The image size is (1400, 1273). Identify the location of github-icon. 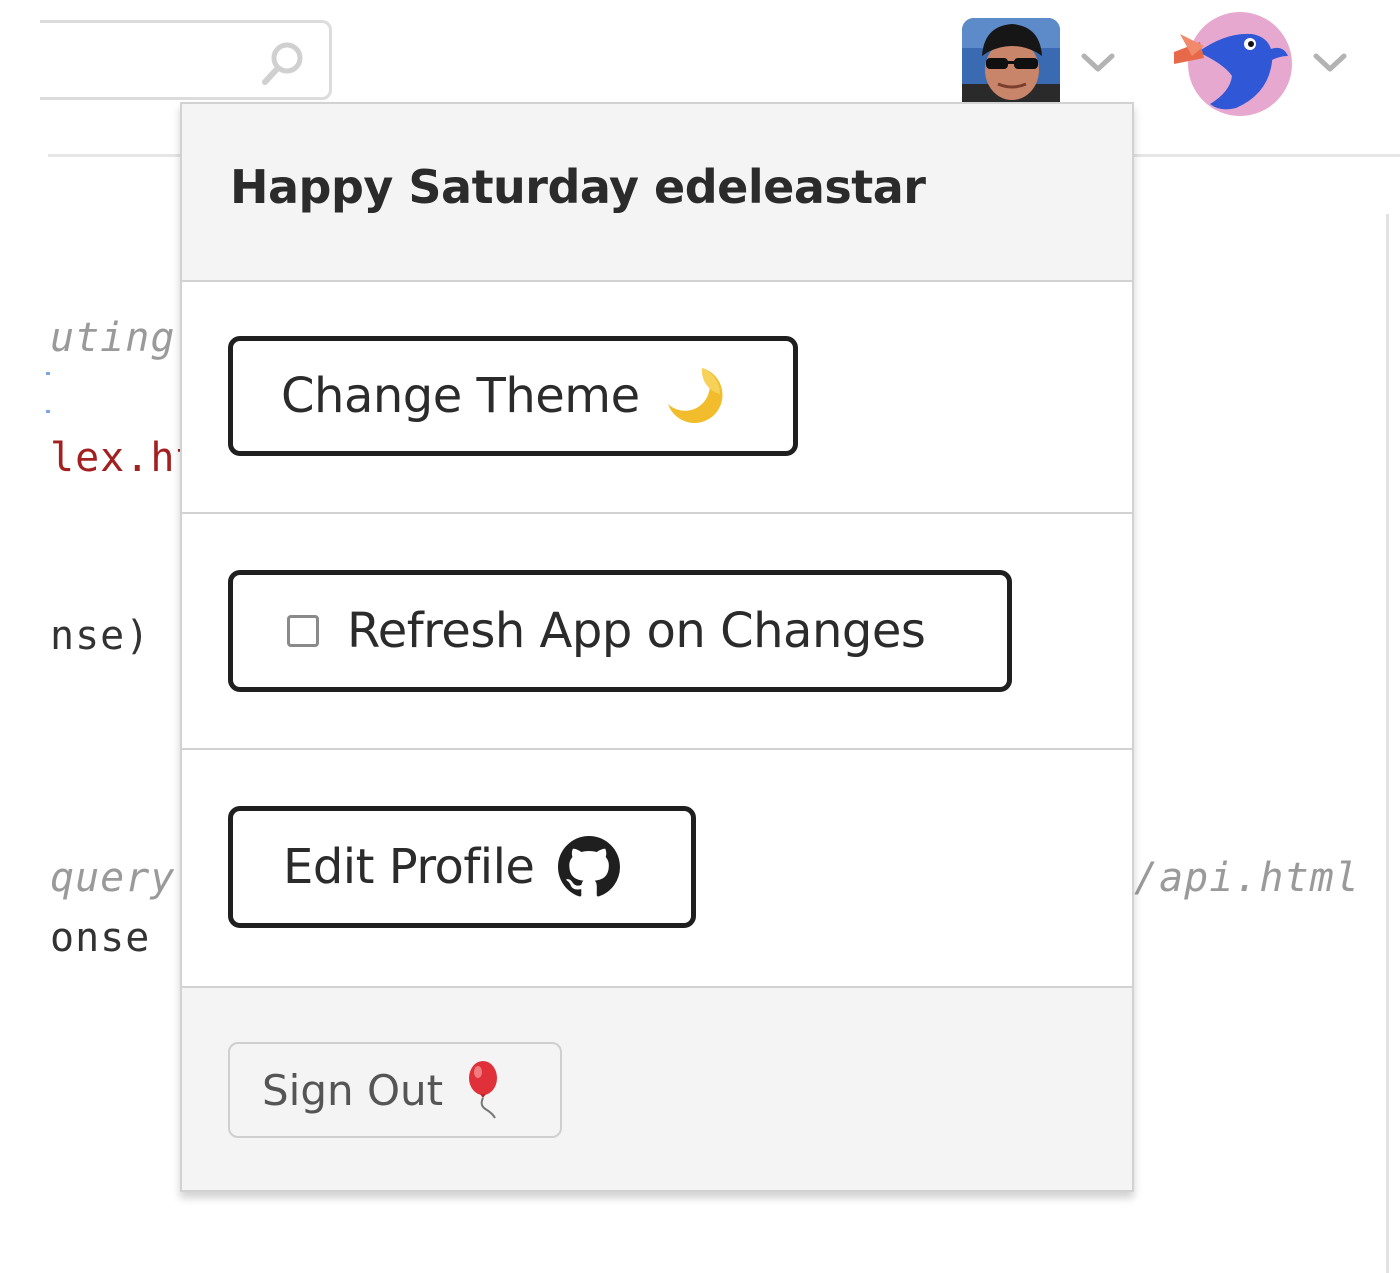
(589, 866).